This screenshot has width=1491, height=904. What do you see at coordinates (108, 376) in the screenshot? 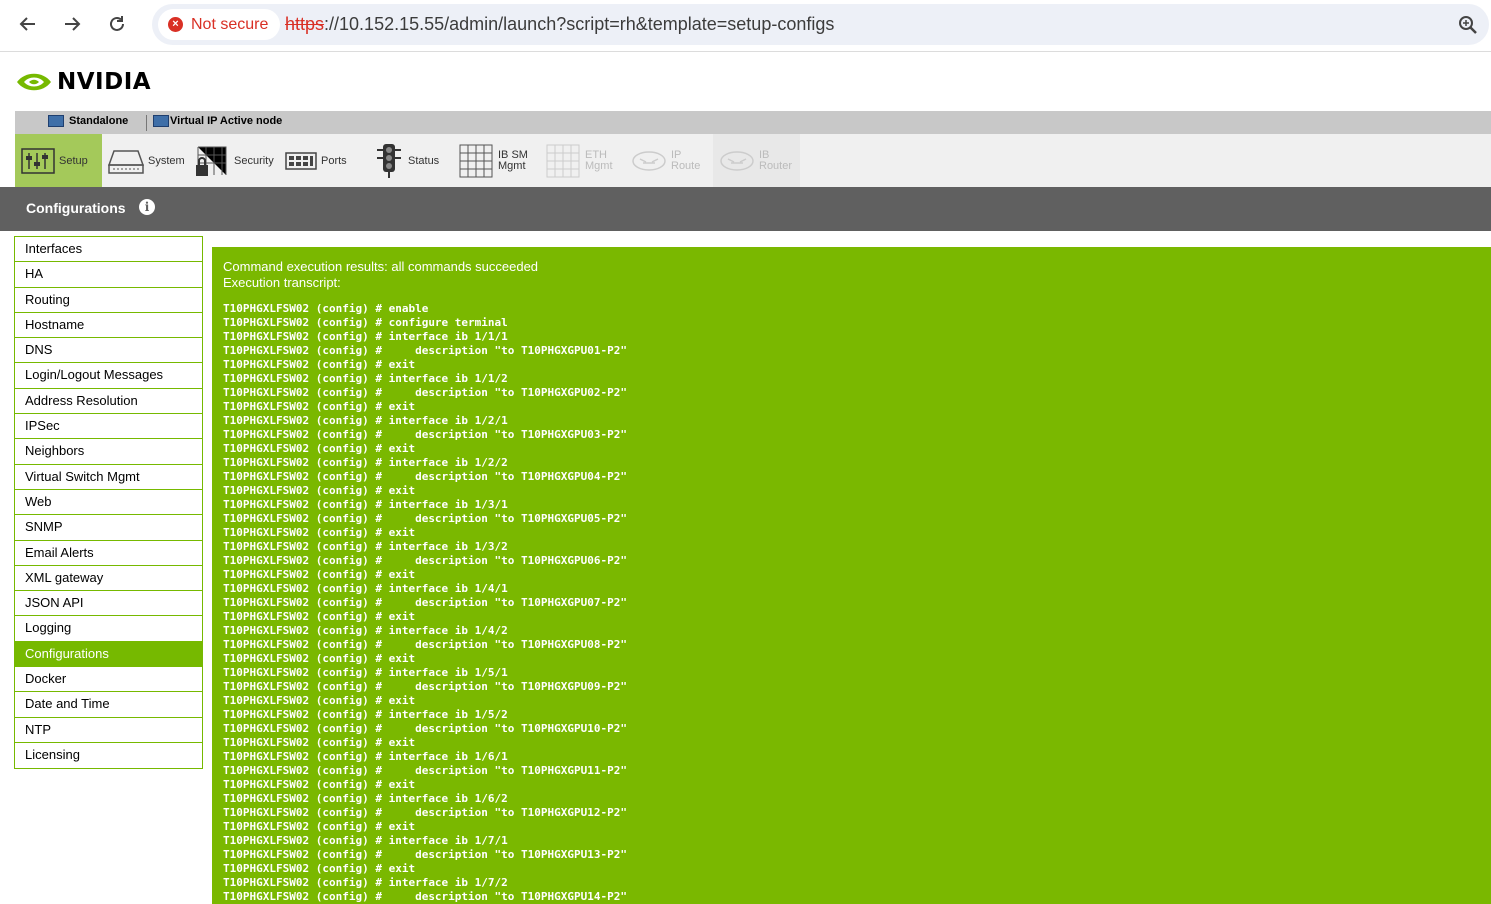
I see `sidebar-item-login-logout-messages: Login/Logout Messages` at bounding box center [108, 376].